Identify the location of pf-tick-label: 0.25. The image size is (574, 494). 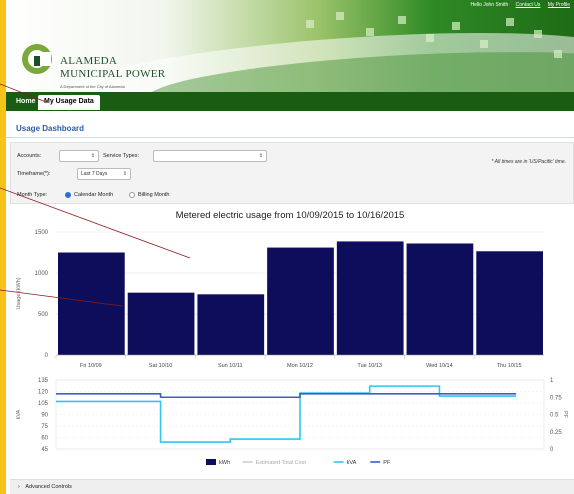
(556, 433).